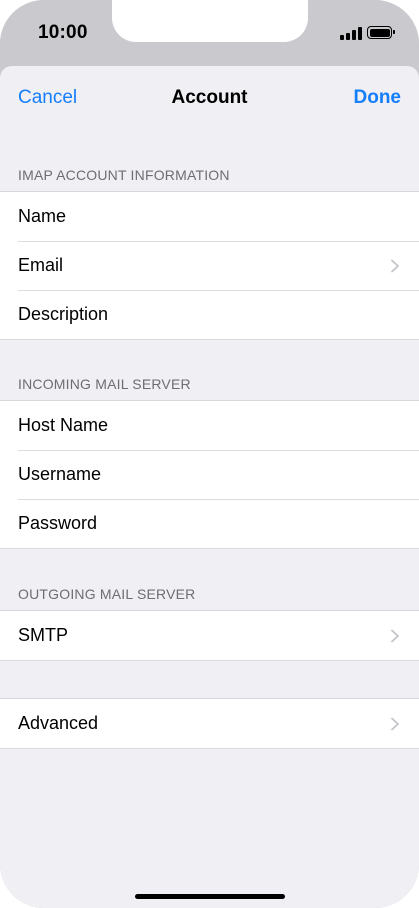 The image size is (419, 908). Describe the element at coordinates (60, 474) in the screenshot. I see `row-label: Username` at that location.